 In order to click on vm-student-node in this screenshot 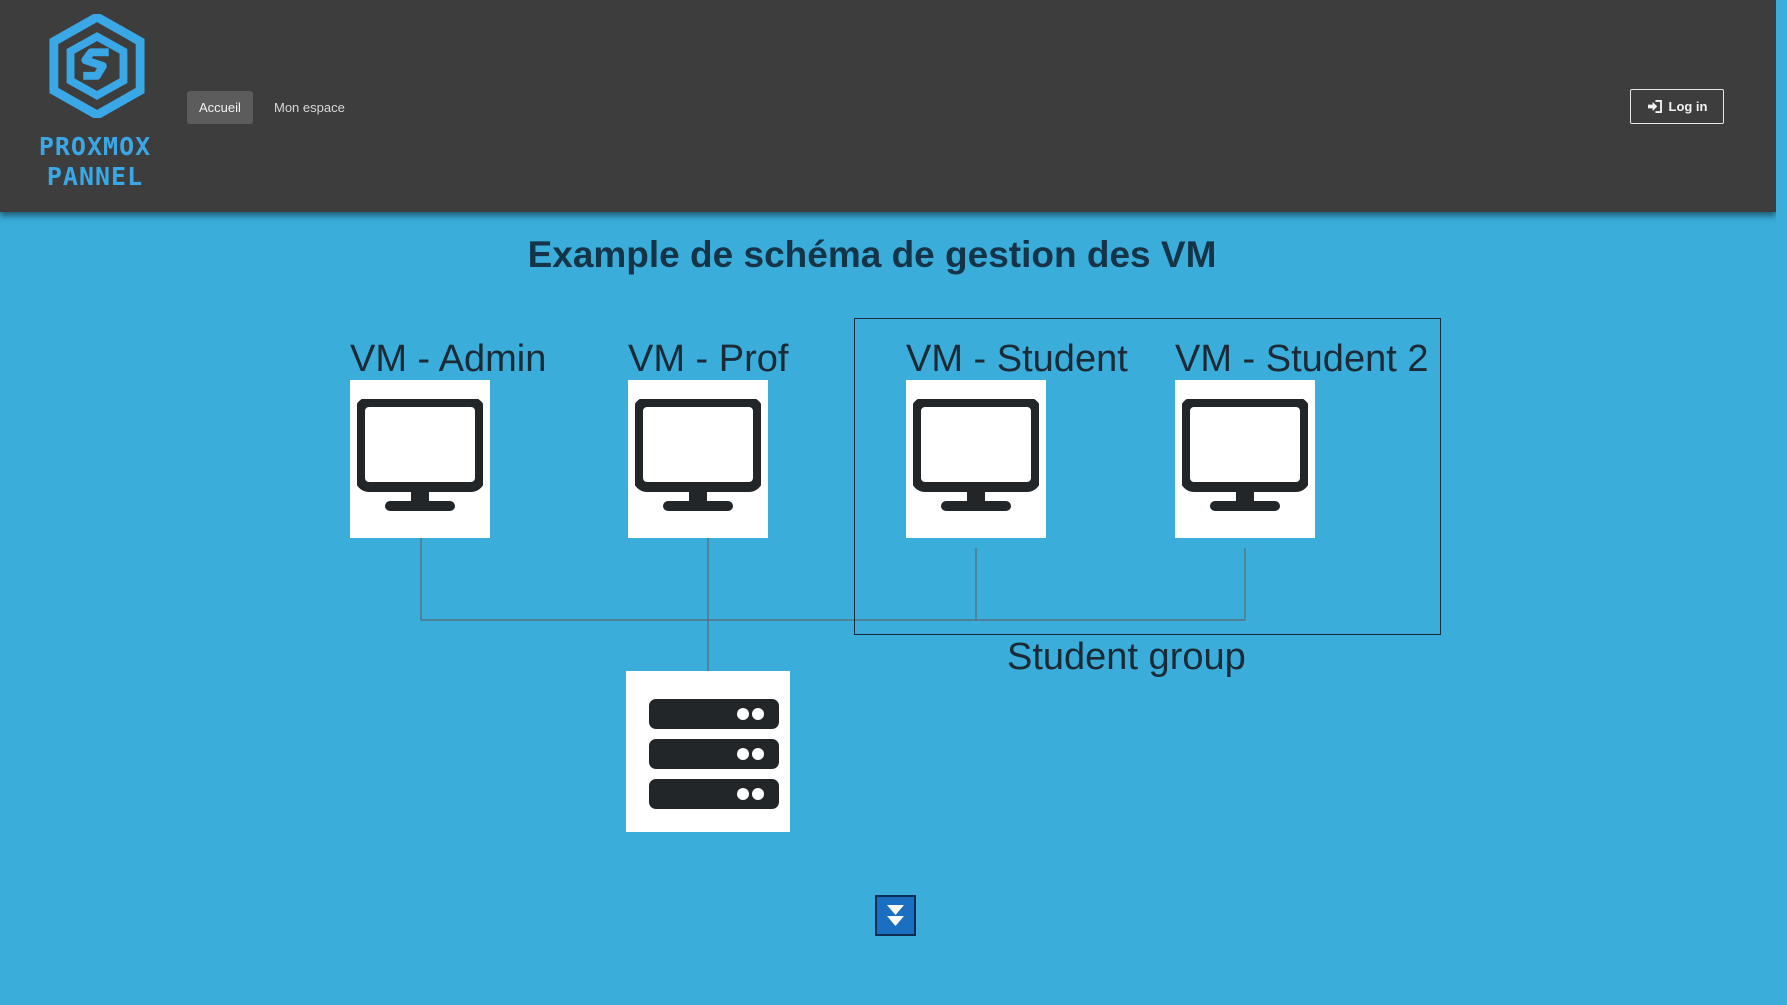, I will do `click(976, 459)`.